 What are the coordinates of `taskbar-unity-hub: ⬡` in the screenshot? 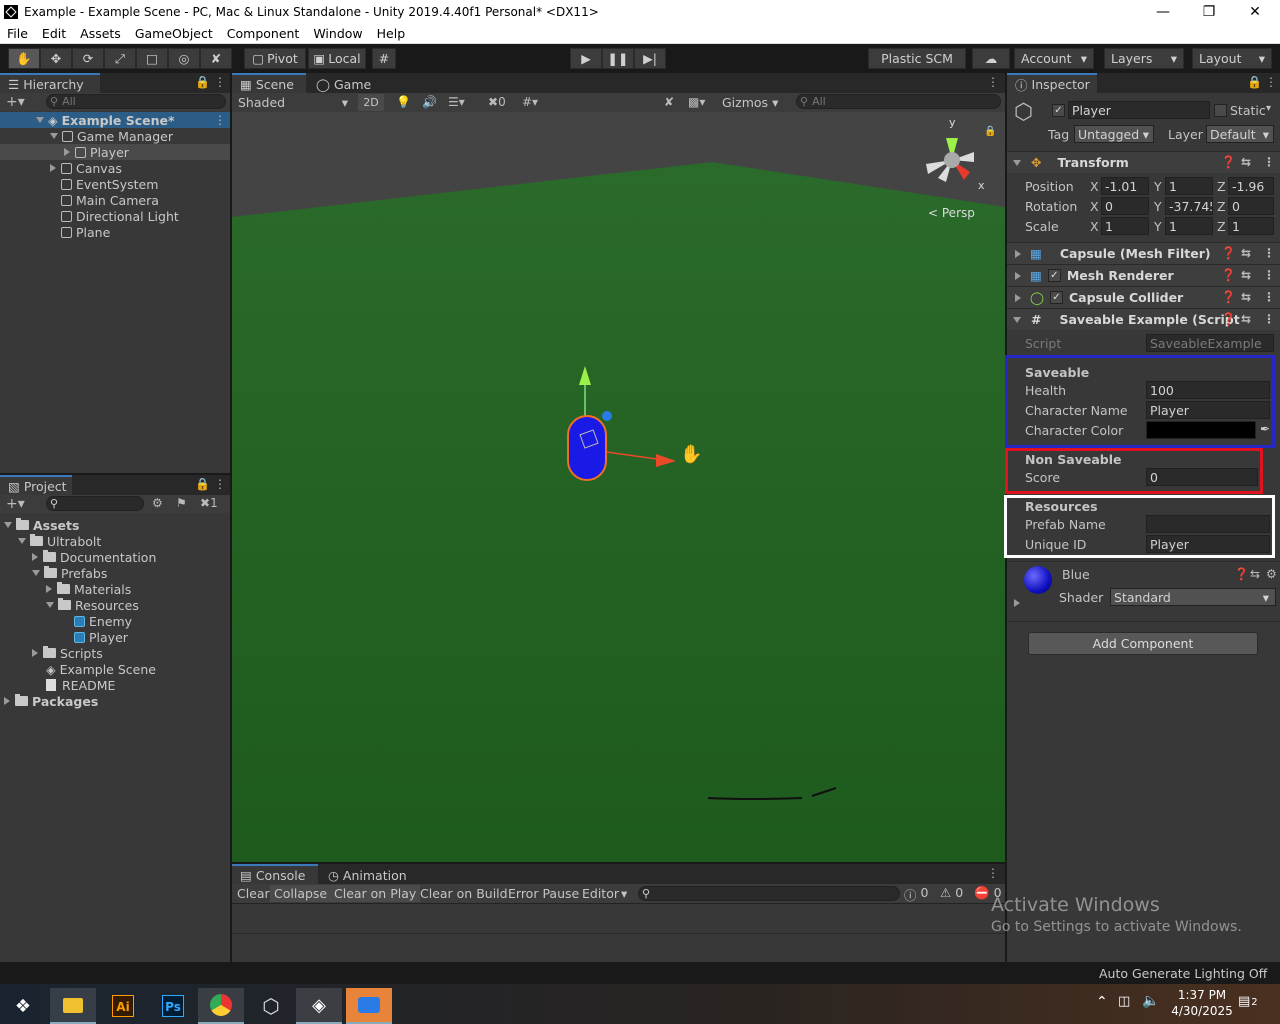 It's located at (271, 1006).